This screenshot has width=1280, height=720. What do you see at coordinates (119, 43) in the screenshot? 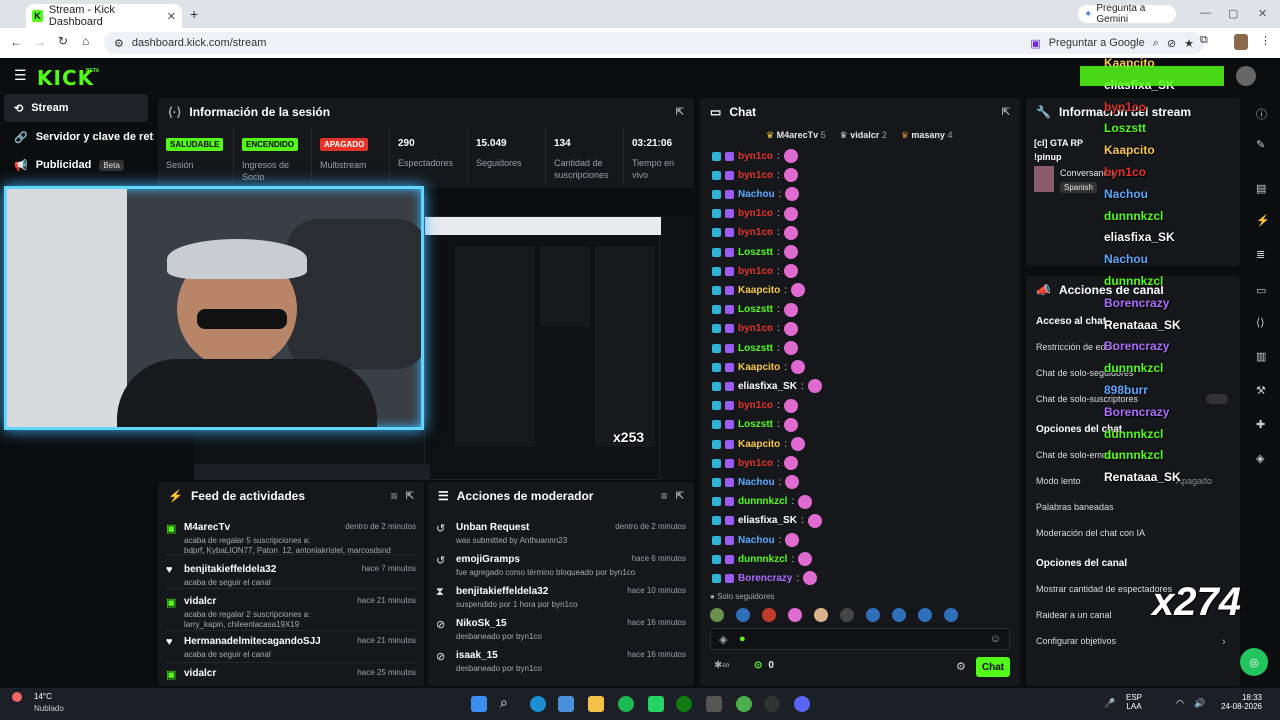
I see `site-info-icon: ⚙` at bounding box center [119, 43].